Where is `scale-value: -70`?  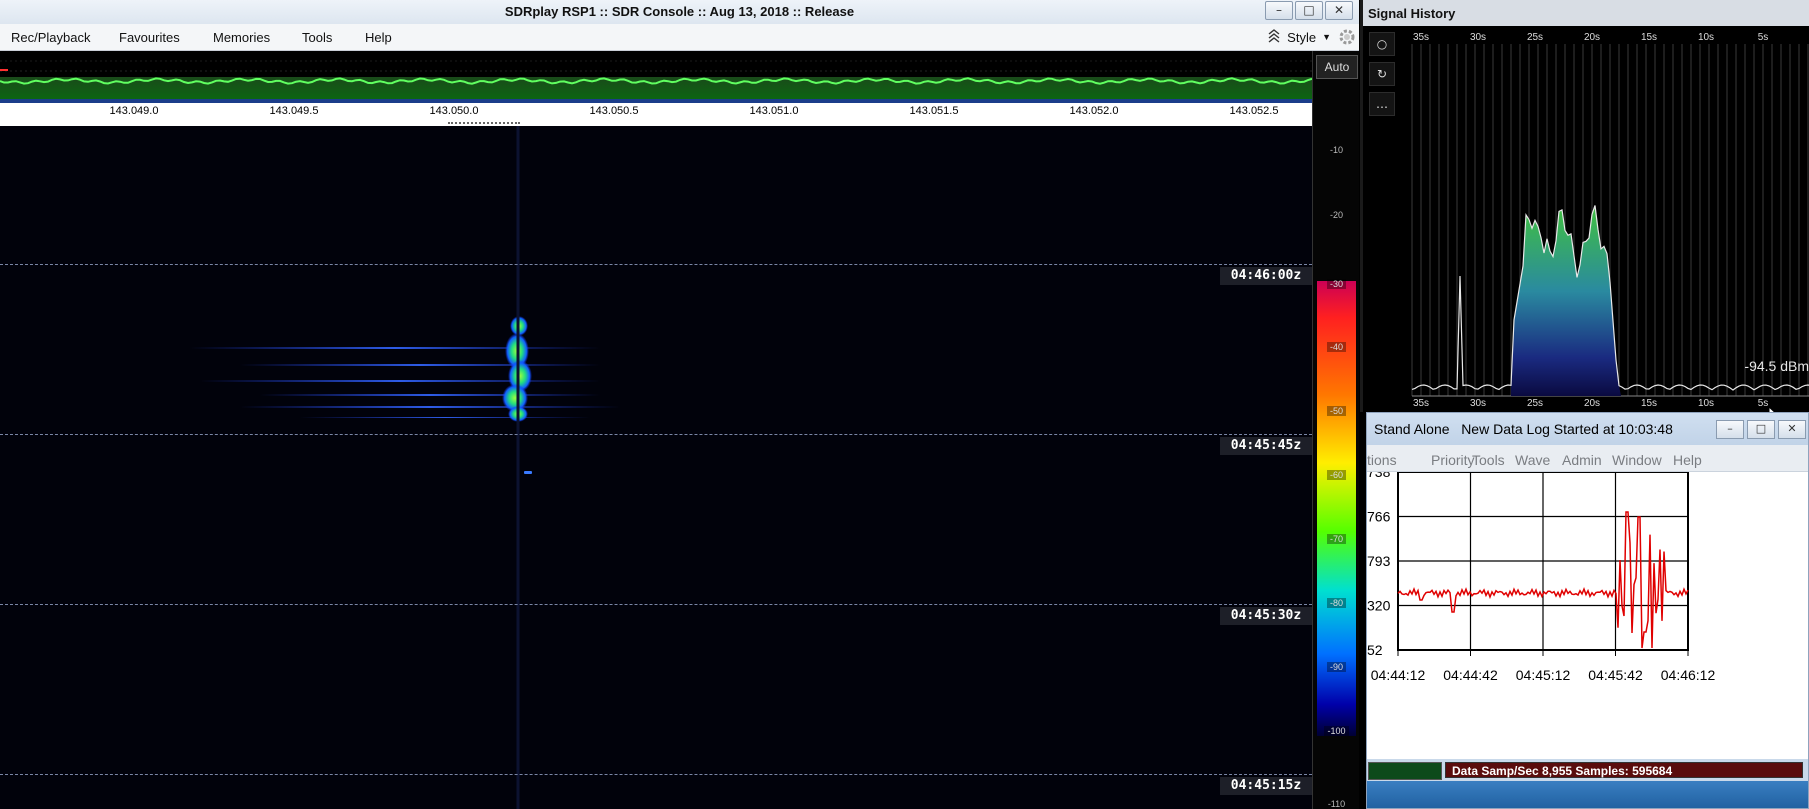
scale-value: -70 is located at coordinates (1336, 539).